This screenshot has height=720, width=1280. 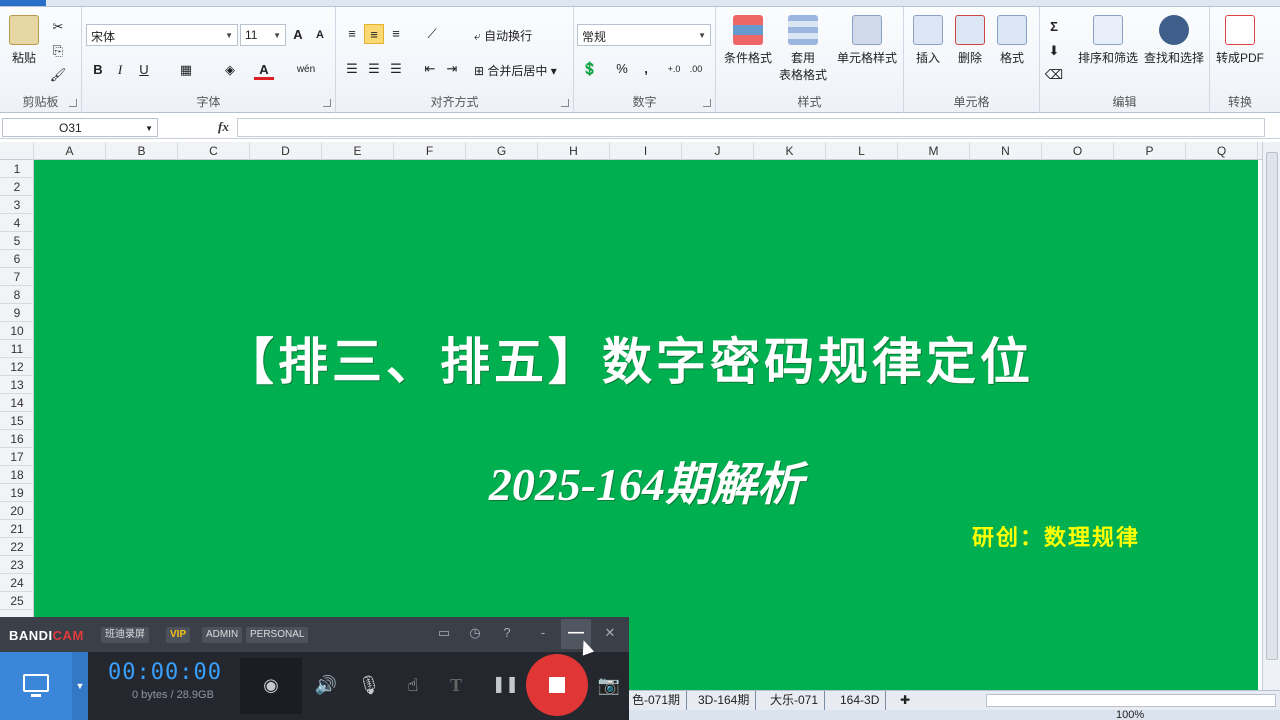 I want to click on row-header: 20, so click(x=17, y=511).